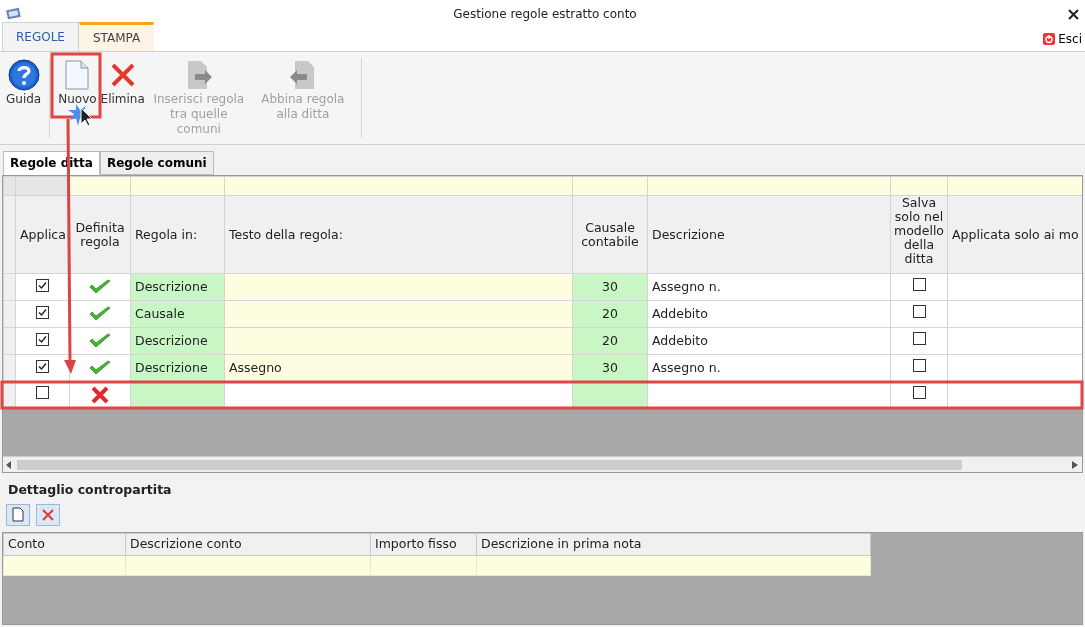  I want to click on exit-button: Esci, so click(1062, 39).